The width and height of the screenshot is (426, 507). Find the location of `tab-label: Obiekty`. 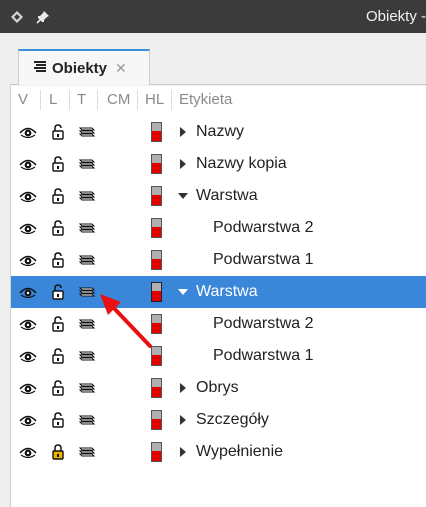

tab-label: Obiekty is located at coordinates (80, 68).